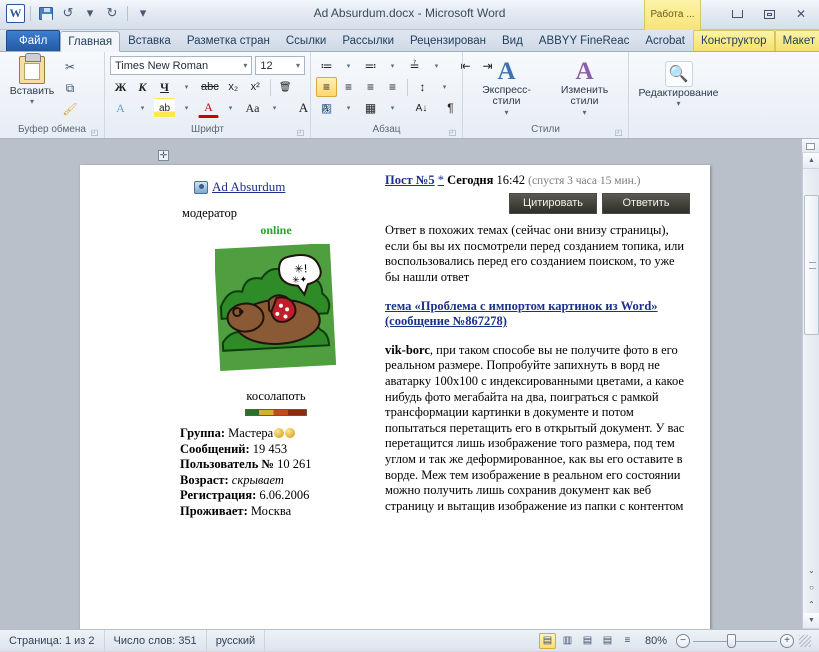 The height and width of the screenshot is (652, 819). I want to click on bullets-dropdown-icon: ▾, so click(348, 66).